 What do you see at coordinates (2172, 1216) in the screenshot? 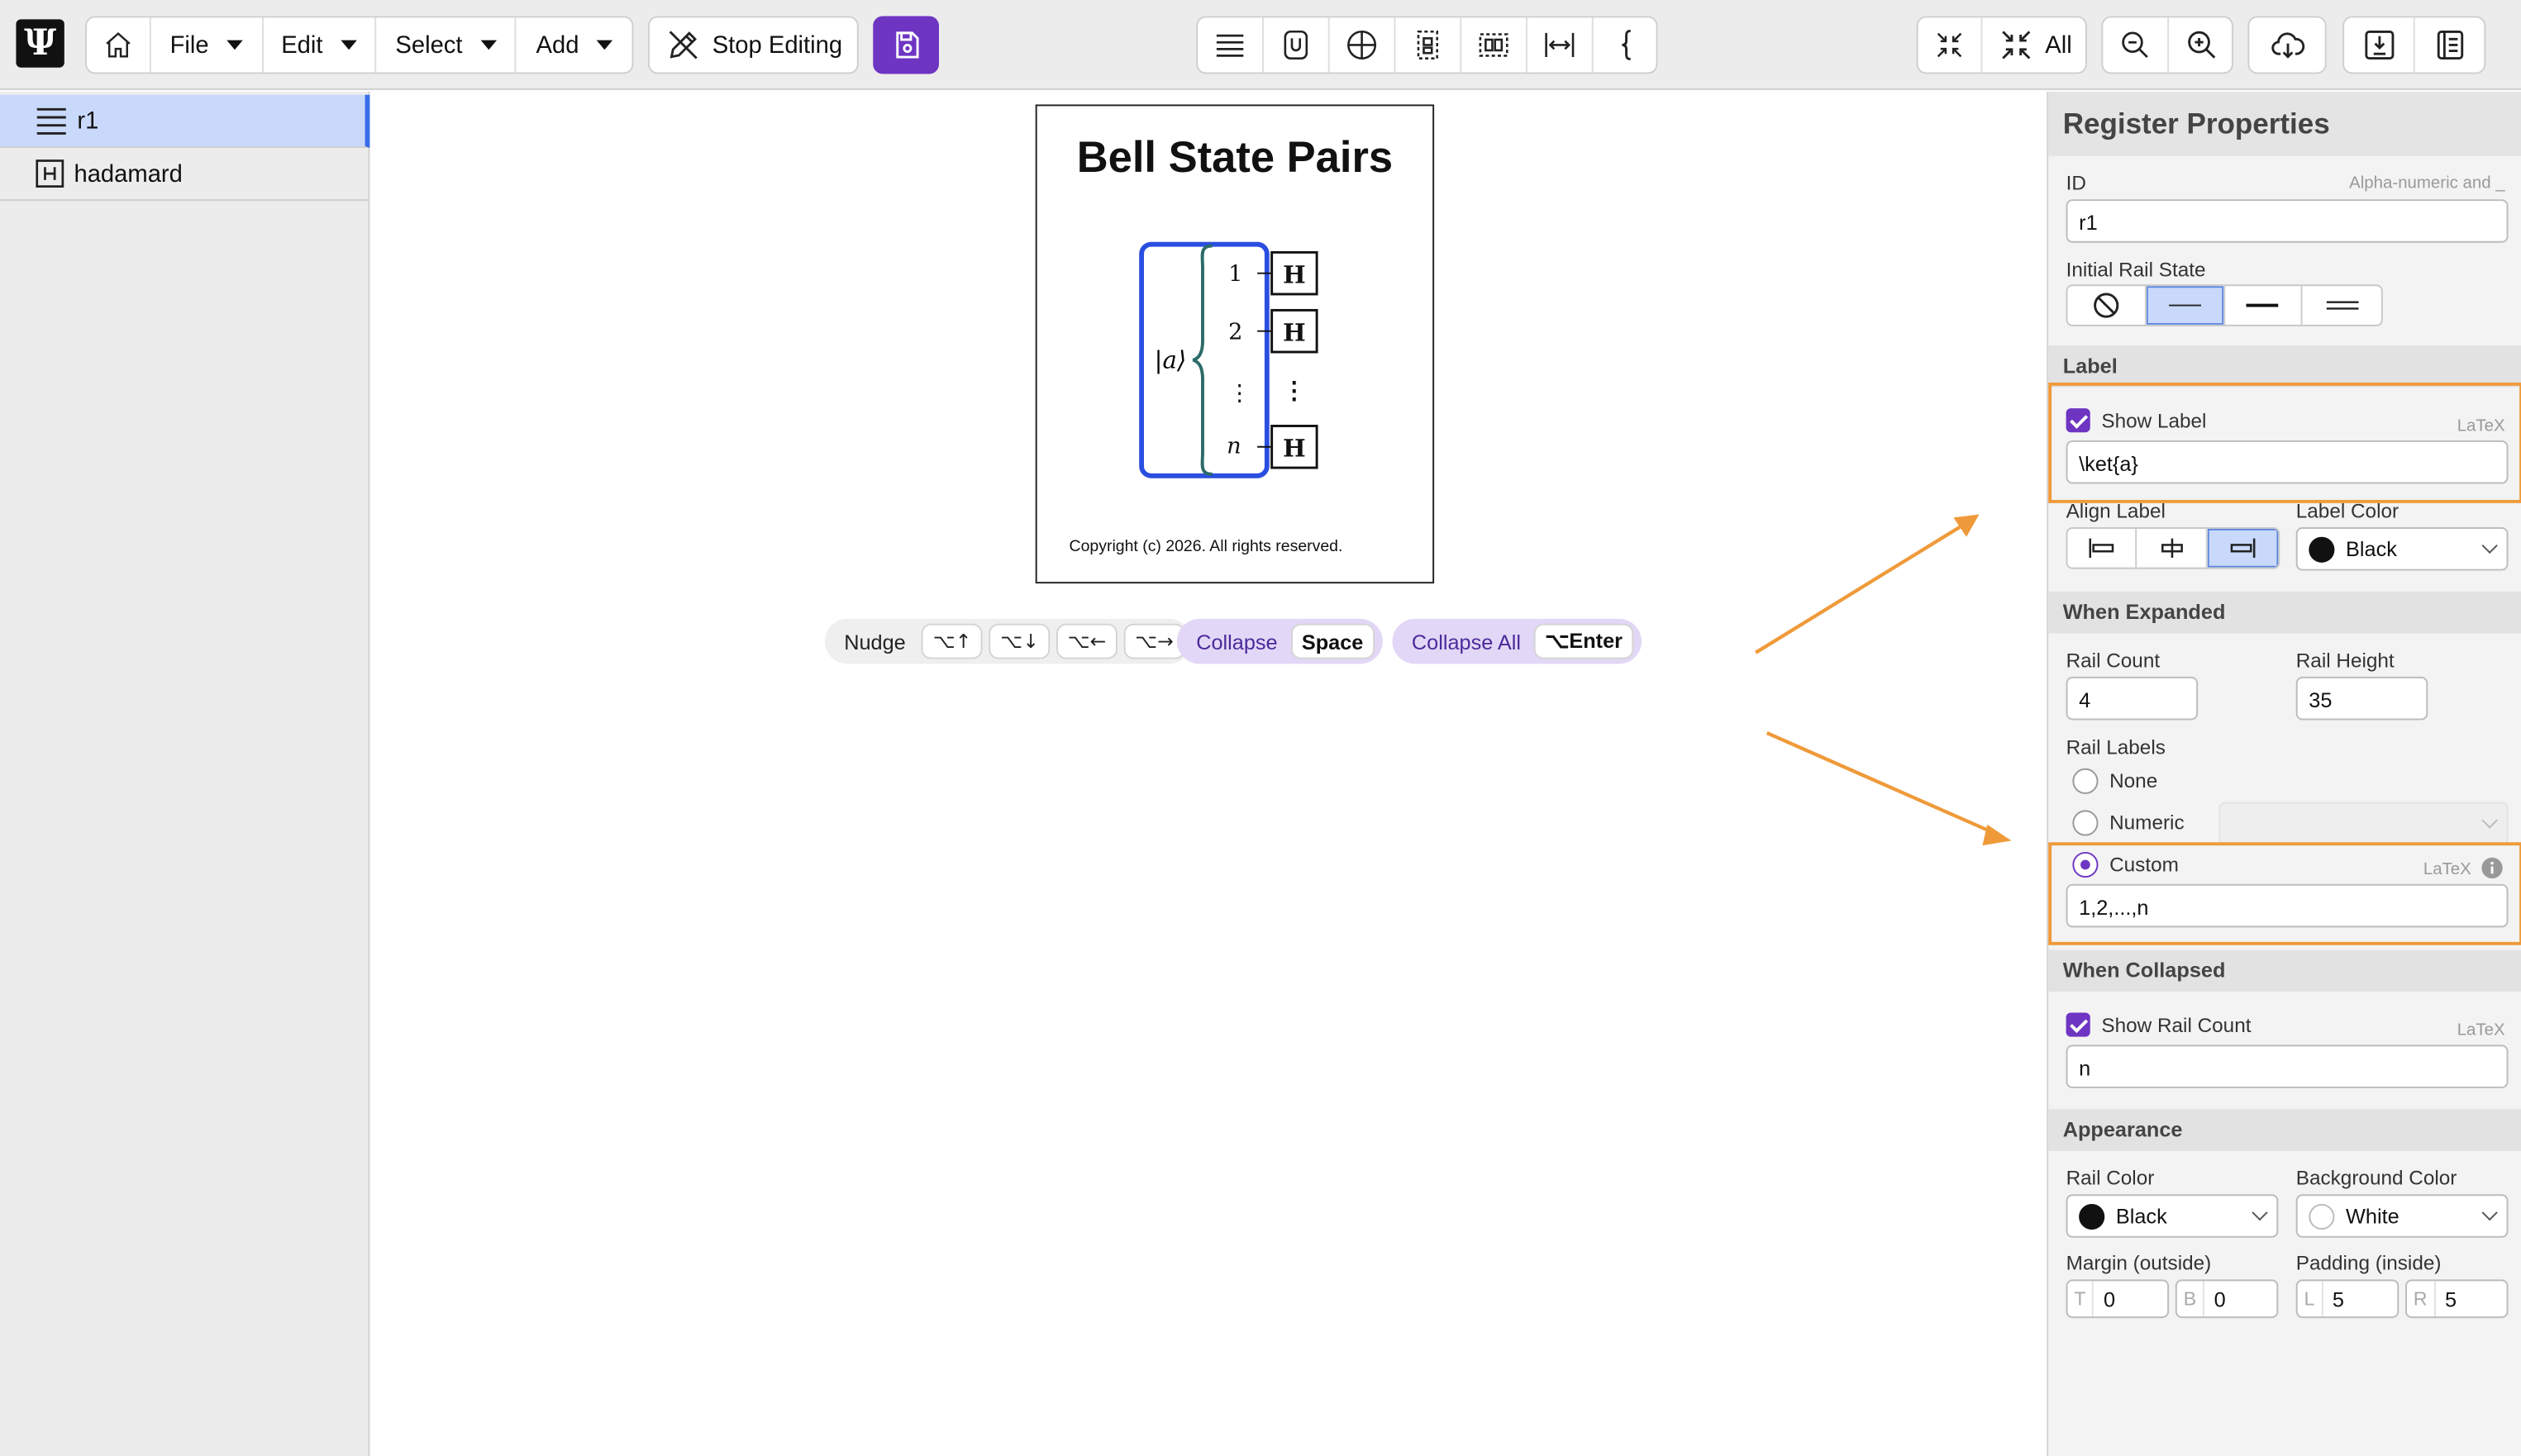
I see `rail-color-select: Black` at bounding box center [2172, 1216].